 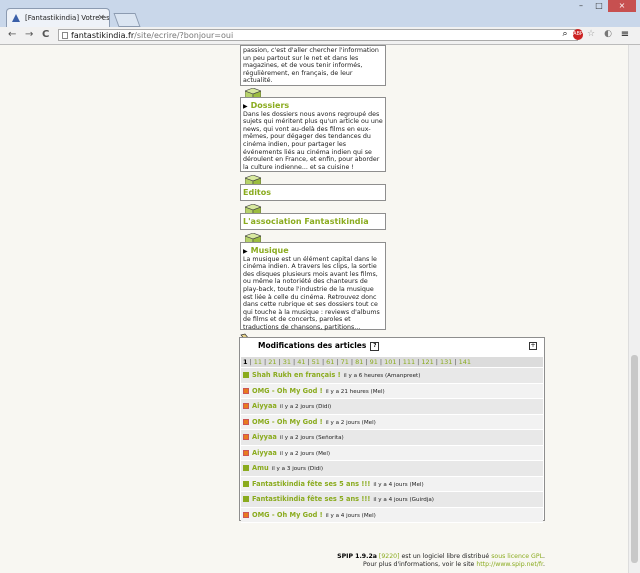 What do you see at coordinates (357, 556) in the screenshot?
I see `spip-version: SPIP 1.9.2a` at bounding box center [357, 556].